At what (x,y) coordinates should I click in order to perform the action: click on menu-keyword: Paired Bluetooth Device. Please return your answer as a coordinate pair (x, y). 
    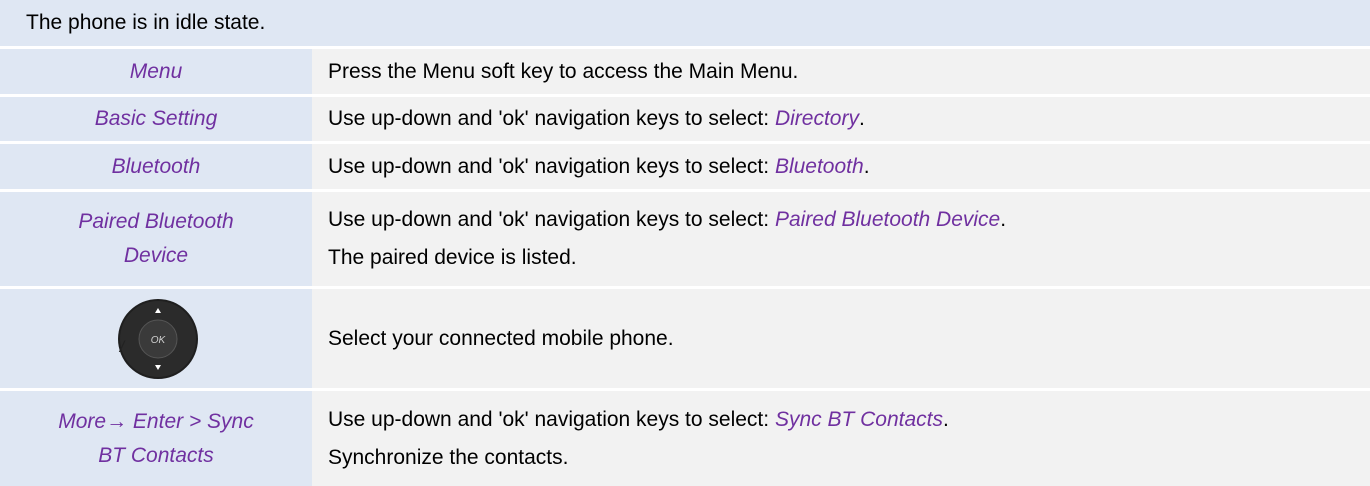
    Looking at the image, I should click on (887, 219).